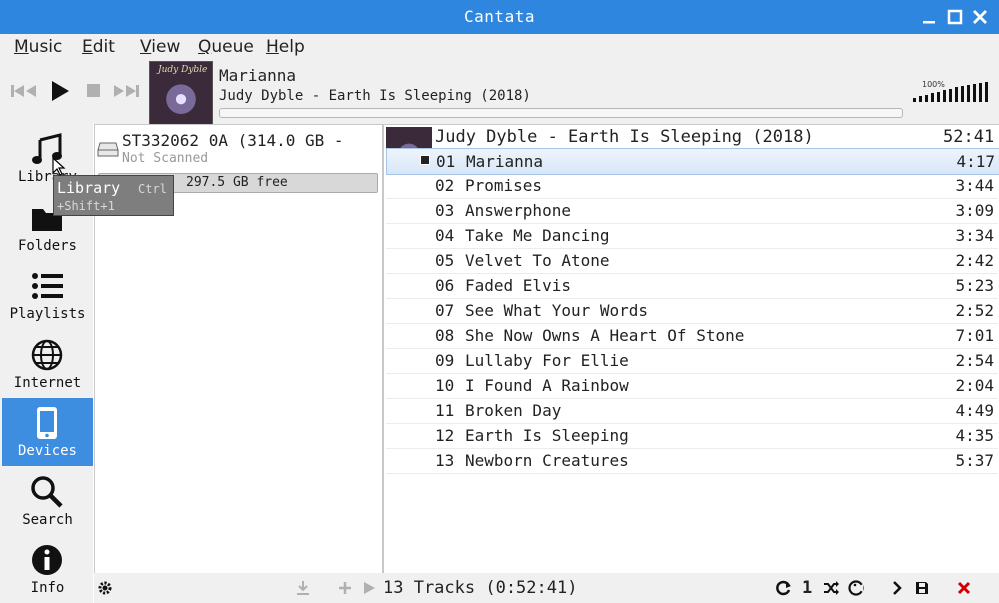 The width and height of the screenshot is (999, 603). What do you see at coordinates (980, 17) in the screenshot?
I see `close-icon` at bounding box center [980, 17].